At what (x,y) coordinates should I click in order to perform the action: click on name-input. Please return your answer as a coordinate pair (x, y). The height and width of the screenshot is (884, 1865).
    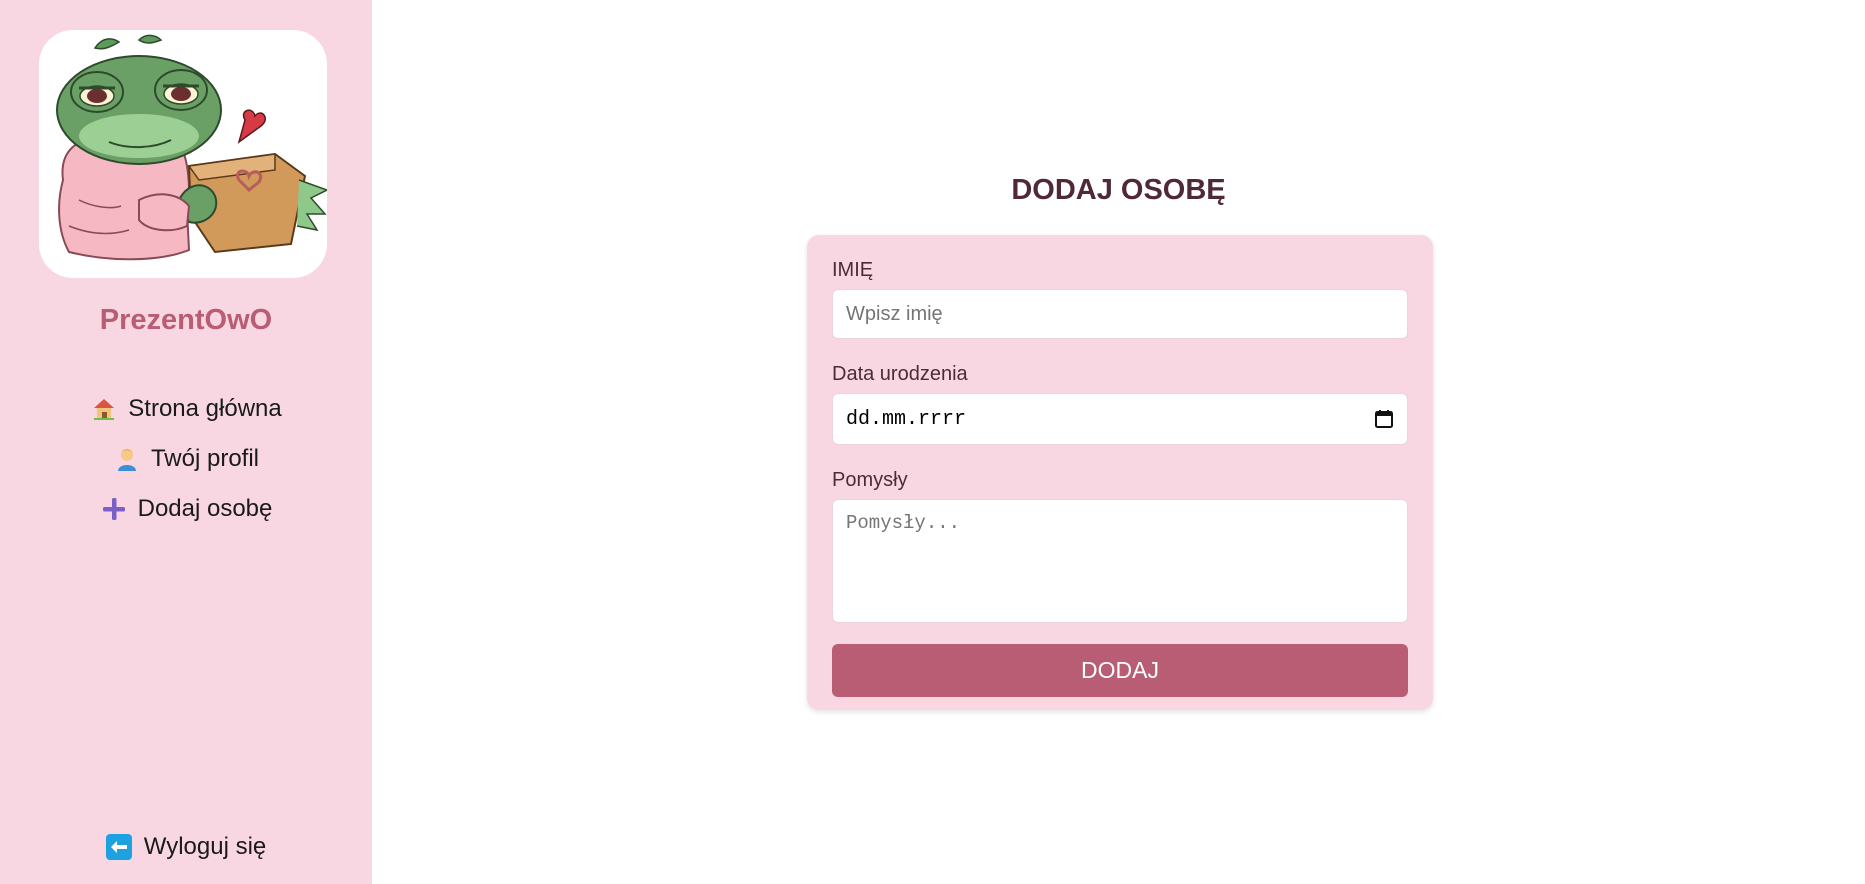
    Looking at the image, I should click on (1120, 314).